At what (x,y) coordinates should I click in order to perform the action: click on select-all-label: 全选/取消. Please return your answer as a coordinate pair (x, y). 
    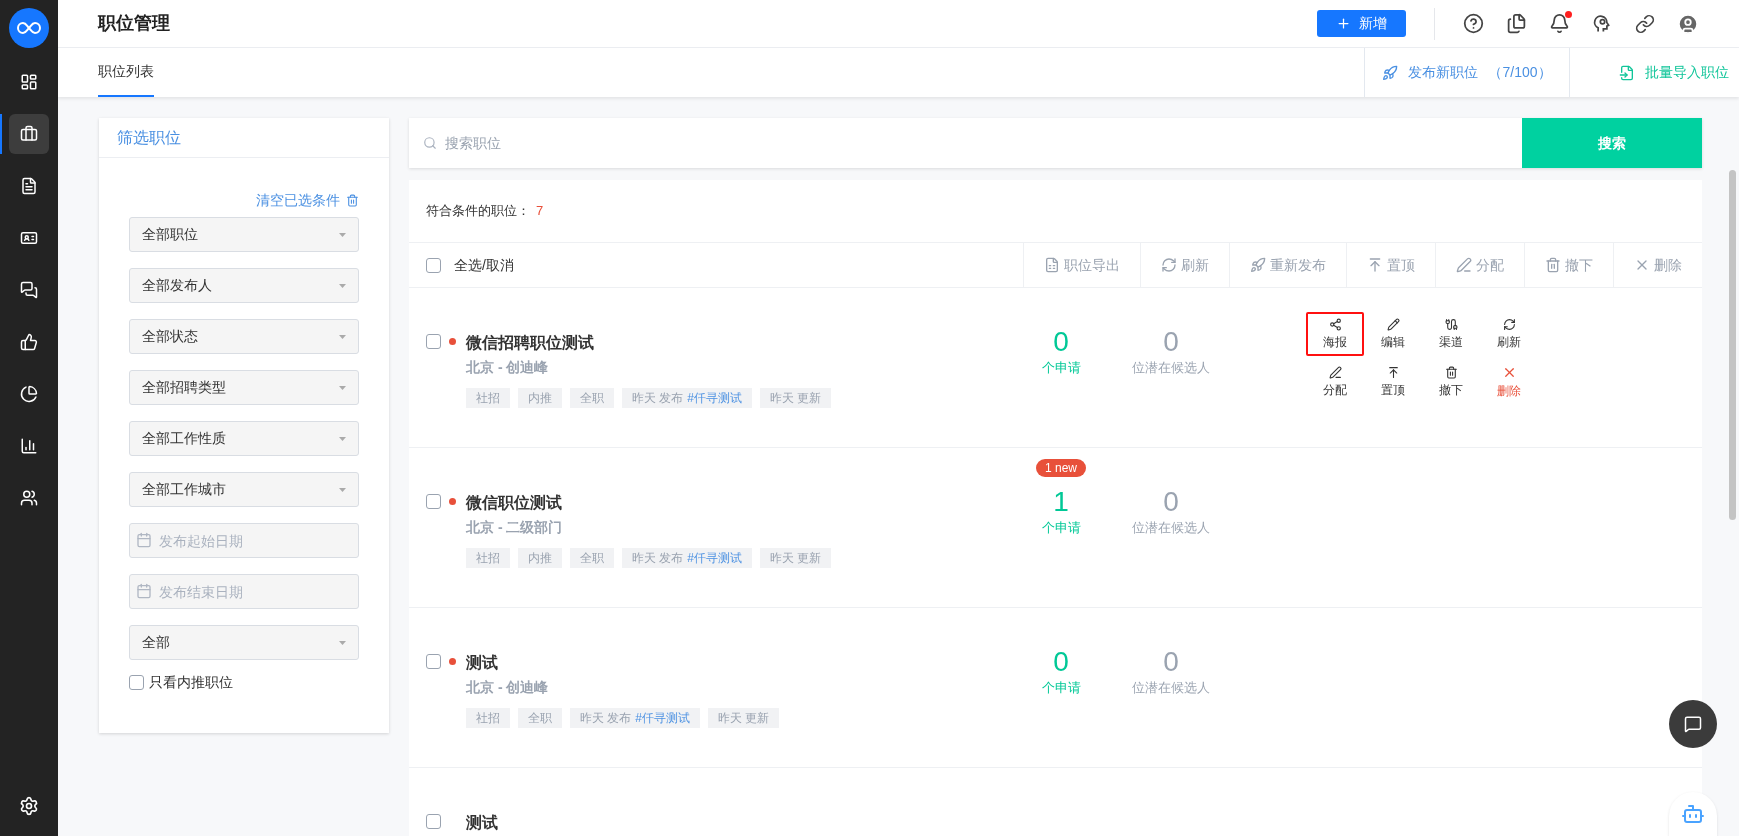
    Looking at the image, I should click on (484, 265).